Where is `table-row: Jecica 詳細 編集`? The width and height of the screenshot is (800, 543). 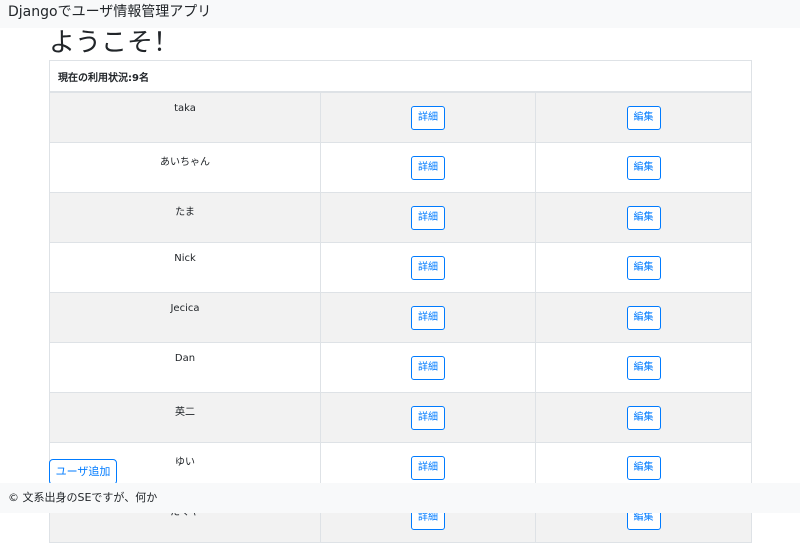 table-row: Jecica 詳細 編集 is located at coordinates (401, 317).